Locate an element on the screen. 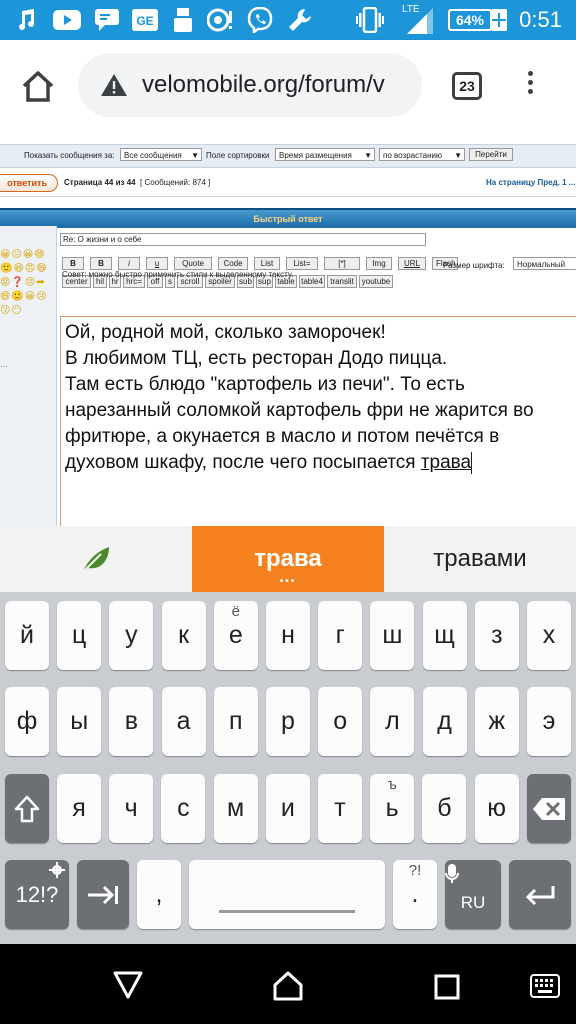 The height and width of the screenshot is (1024, 576). bbcode-button: [*] is located at coordinates (342, 263).